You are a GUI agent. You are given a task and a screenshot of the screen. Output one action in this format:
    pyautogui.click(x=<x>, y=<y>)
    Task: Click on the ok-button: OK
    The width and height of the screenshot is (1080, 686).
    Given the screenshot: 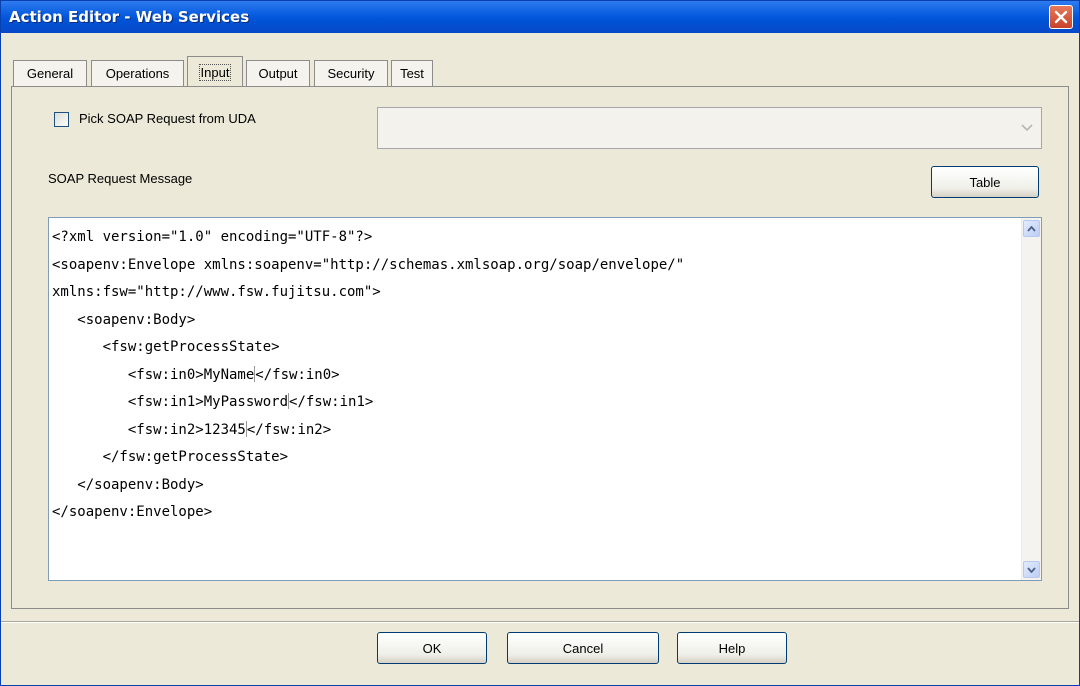 What is the action you would take?
    pyautogui.click(x=432, y=648)
    